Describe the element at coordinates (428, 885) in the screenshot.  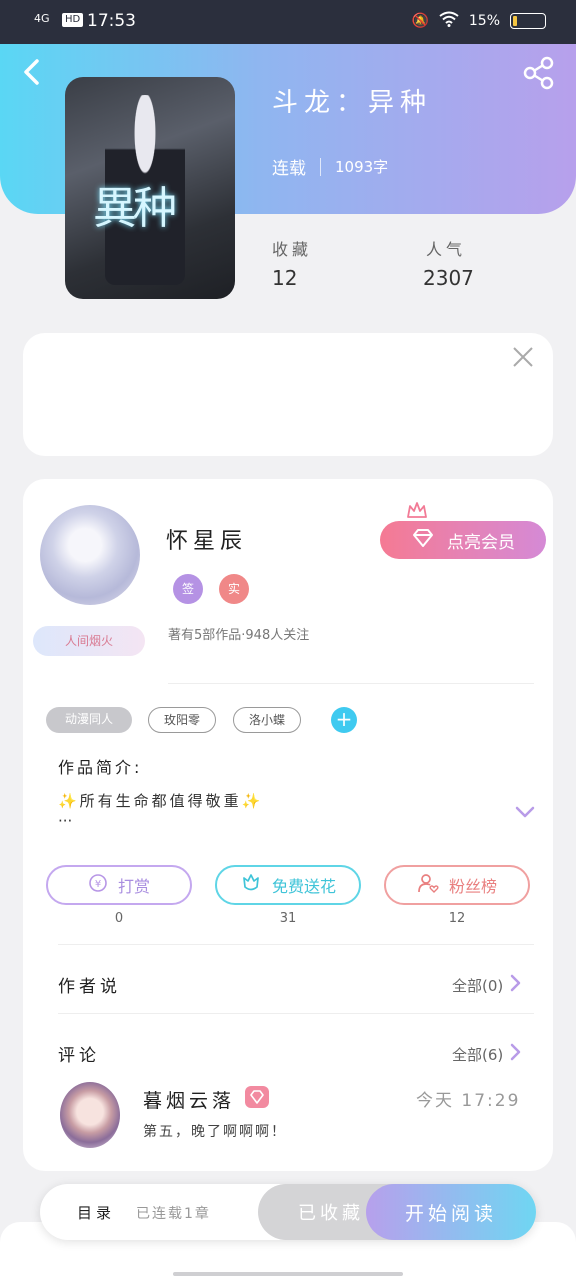
I see `user-heart-icon` at that location.